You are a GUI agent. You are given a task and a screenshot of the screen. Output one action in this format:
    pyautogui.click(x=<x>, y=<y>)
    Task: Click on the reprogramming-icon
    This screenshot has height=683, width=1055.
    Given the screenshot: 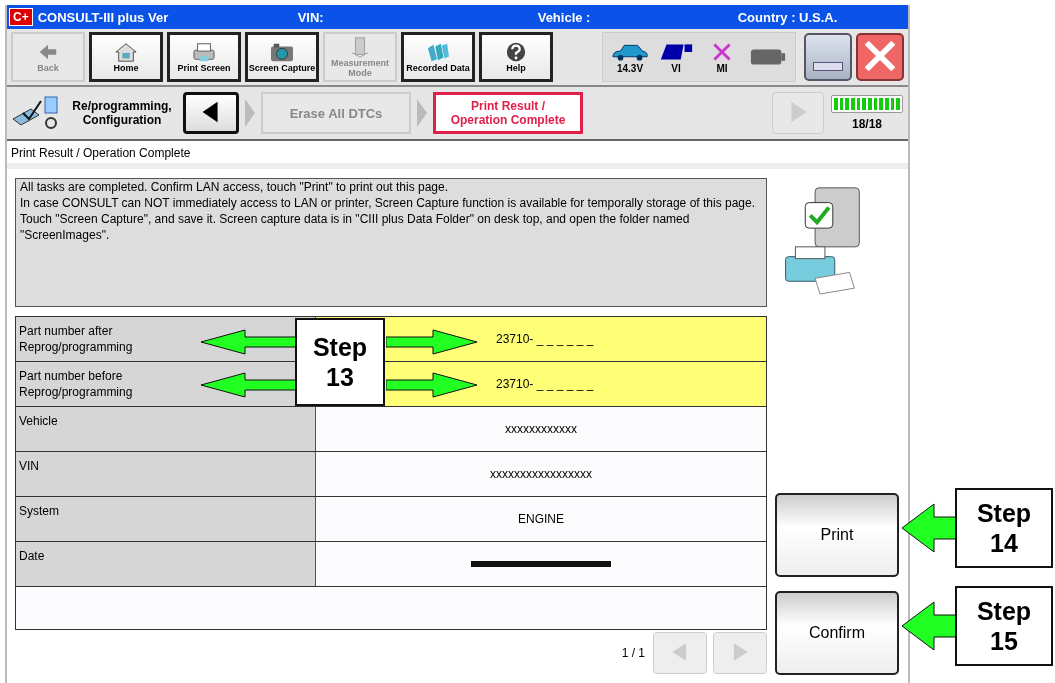 What is the action you would take?
    pyautogui.click(x=36, y=113)
    